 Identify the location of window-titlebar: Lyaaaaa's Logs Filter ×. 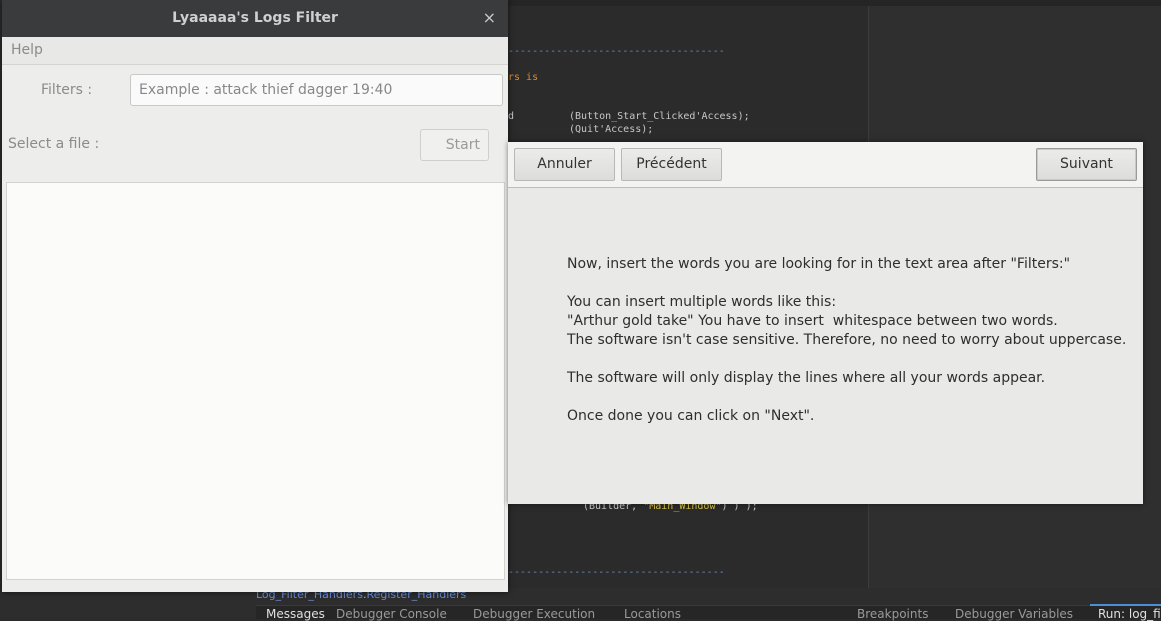
(255, 18).